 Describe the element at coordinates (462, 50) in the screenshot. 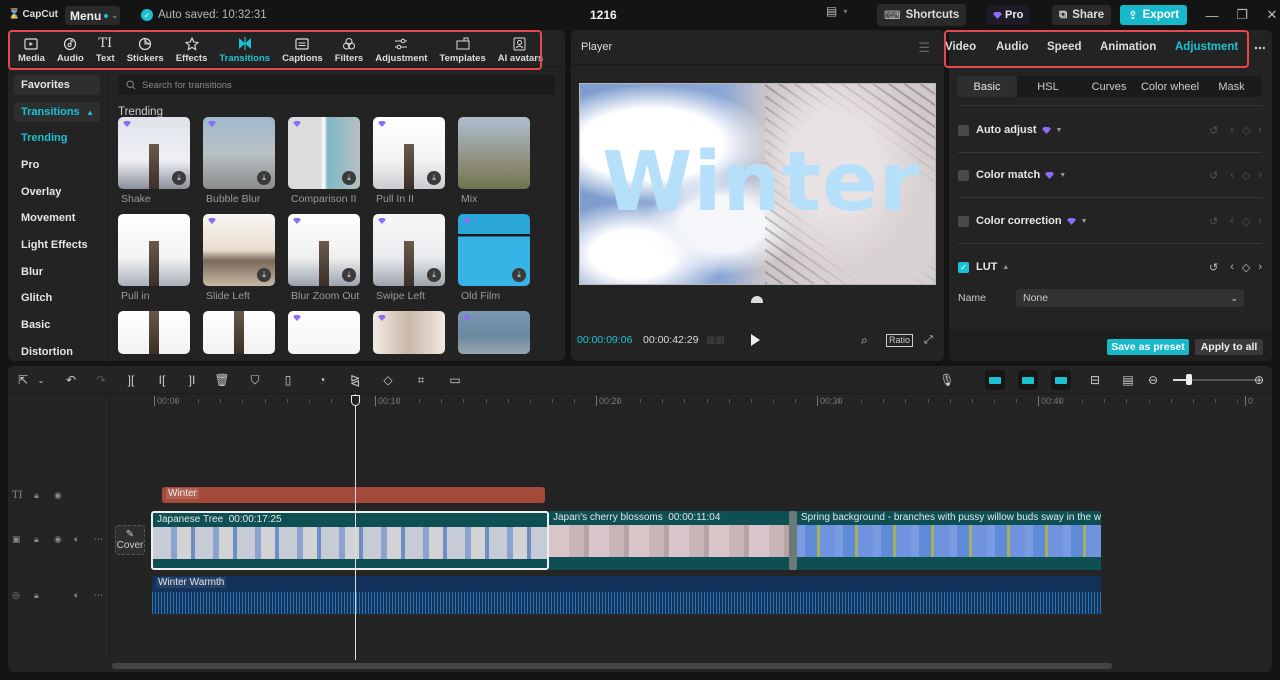

I see `tab-templates: Templates` at that location.